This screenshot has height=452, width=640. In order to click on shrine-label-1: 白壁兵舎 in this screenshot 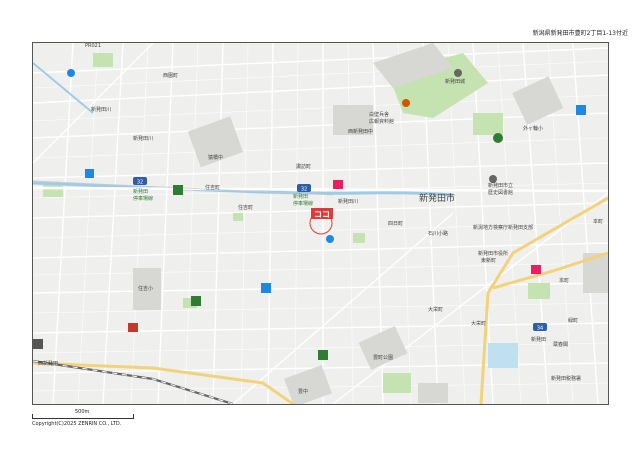, I will do `click(379, 114)`.